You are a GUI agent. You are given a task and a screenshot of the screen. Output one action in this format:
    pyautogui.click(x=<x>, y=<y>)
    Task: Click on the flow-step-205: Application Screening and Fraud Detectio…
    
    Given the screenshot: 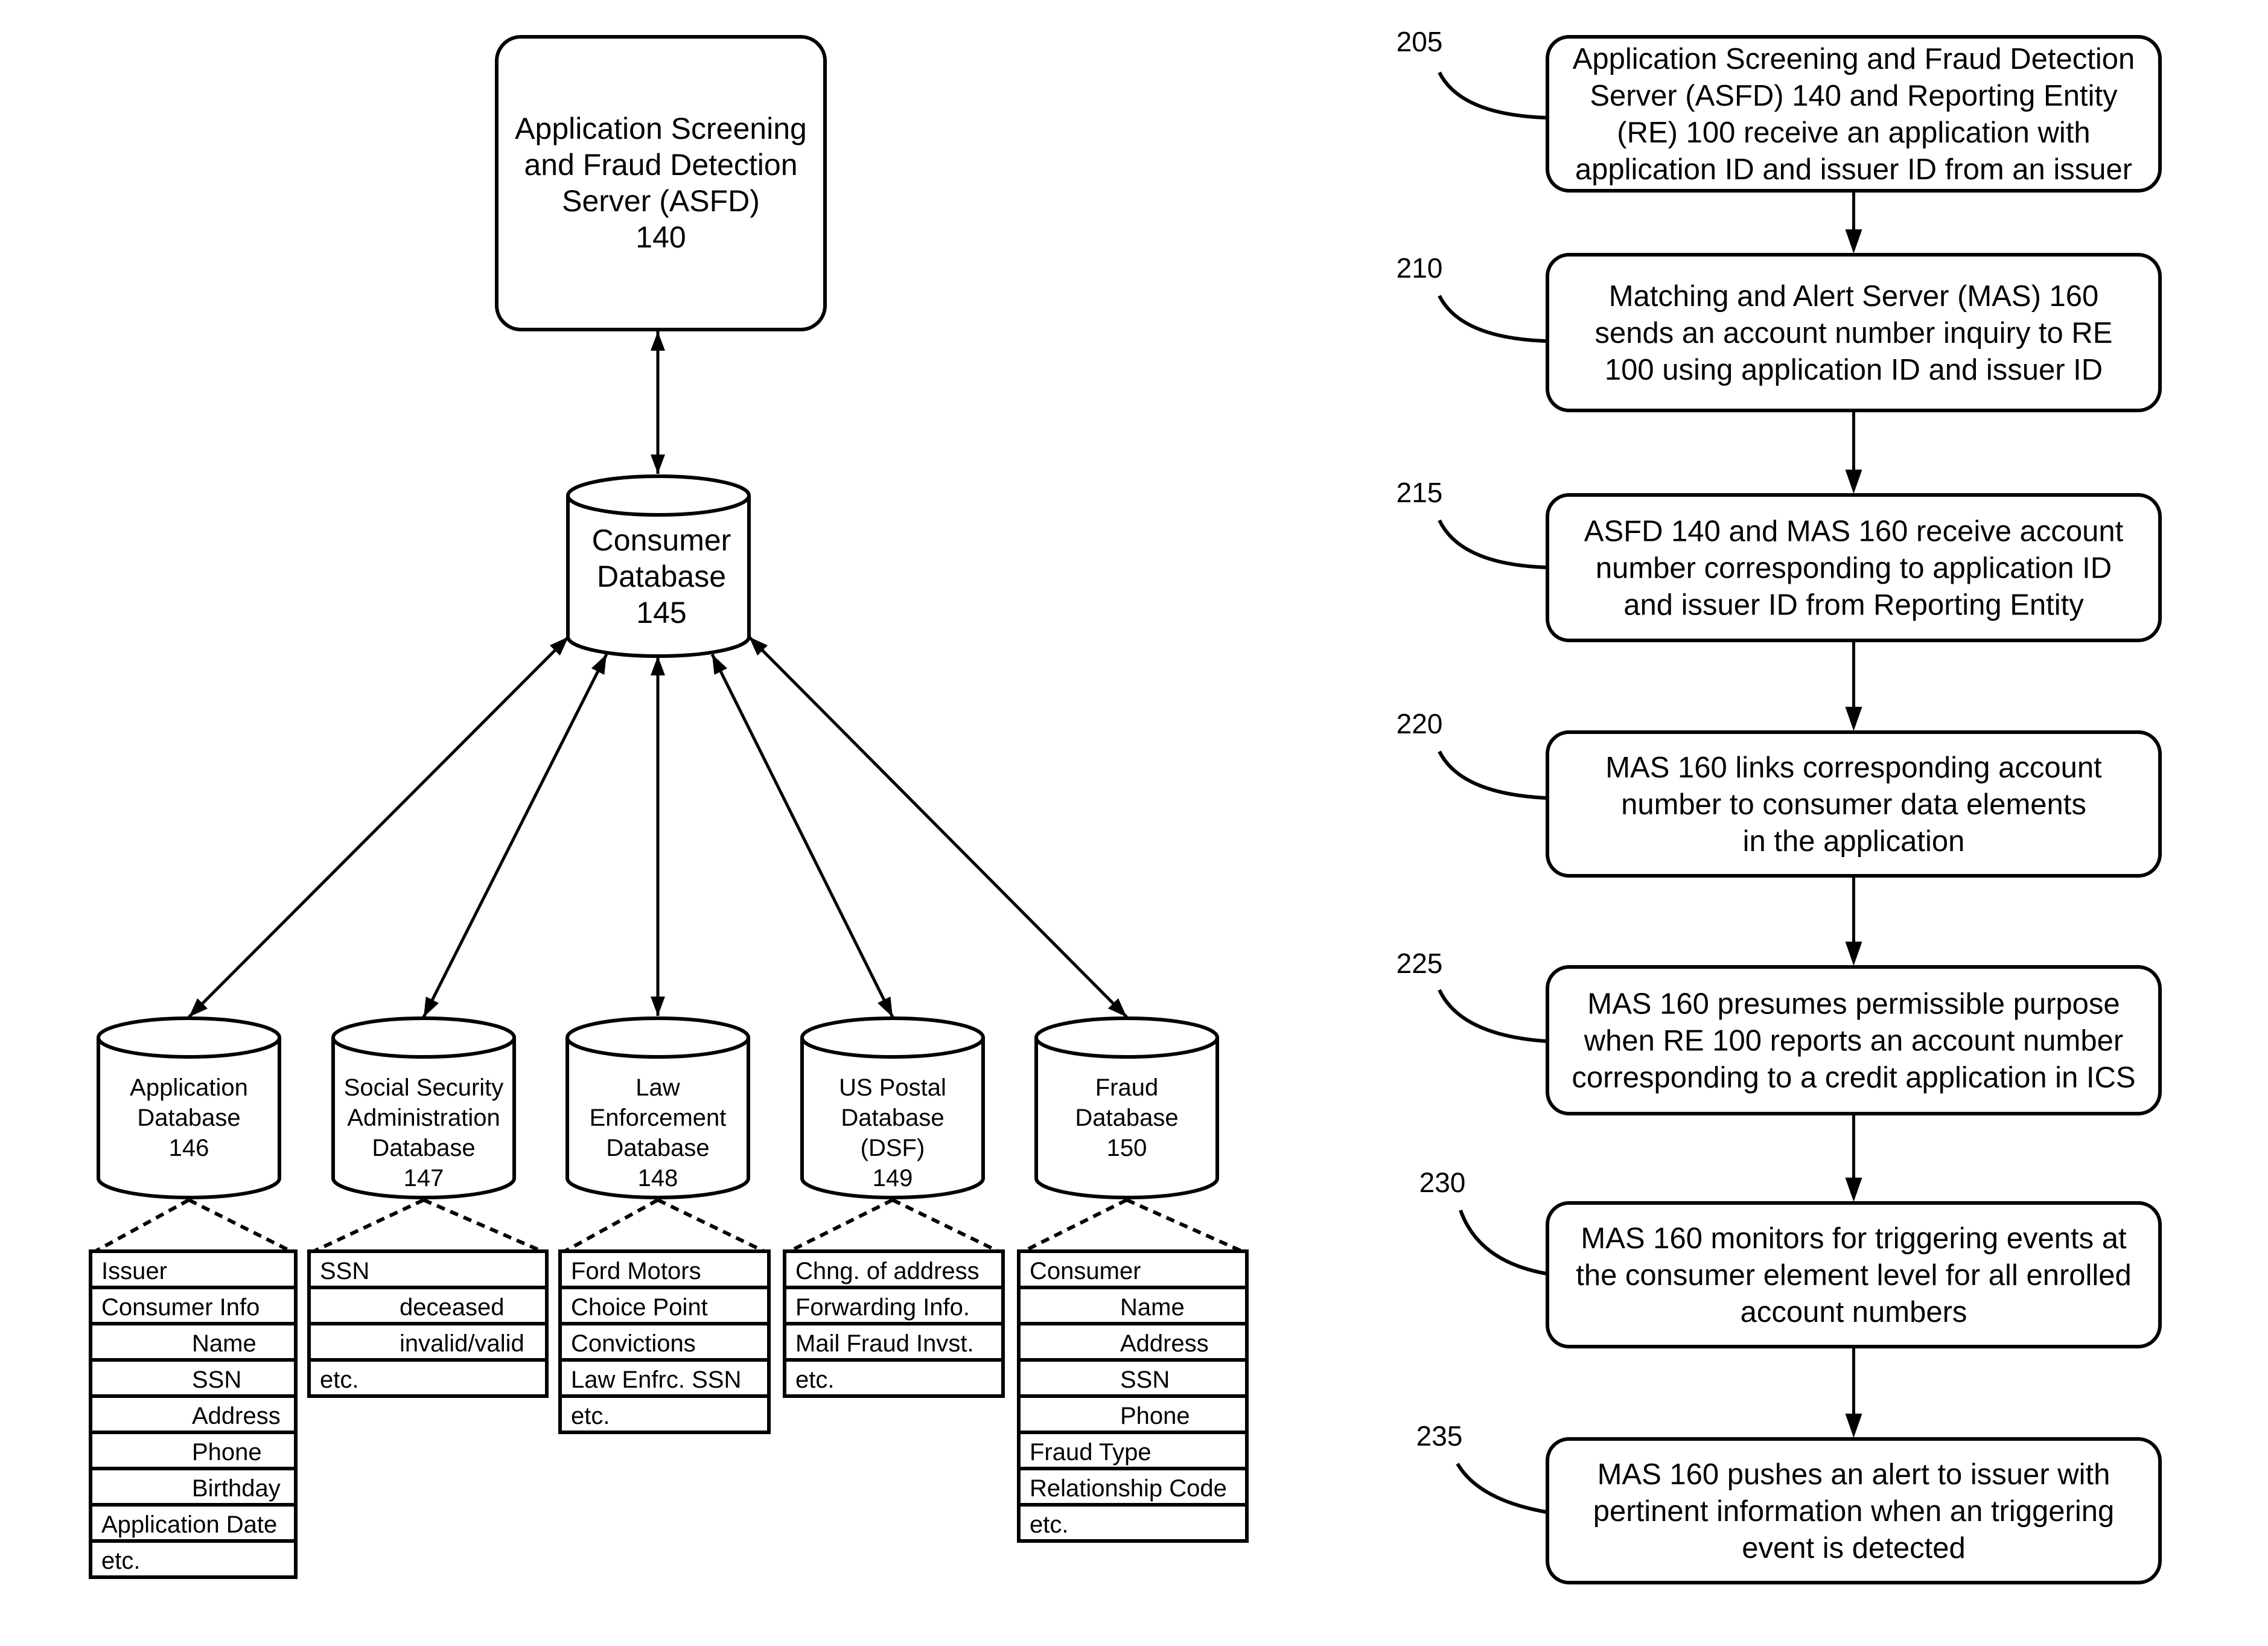 What is the action you would take?
    pyautogui.click(x=1854, y=114)
    